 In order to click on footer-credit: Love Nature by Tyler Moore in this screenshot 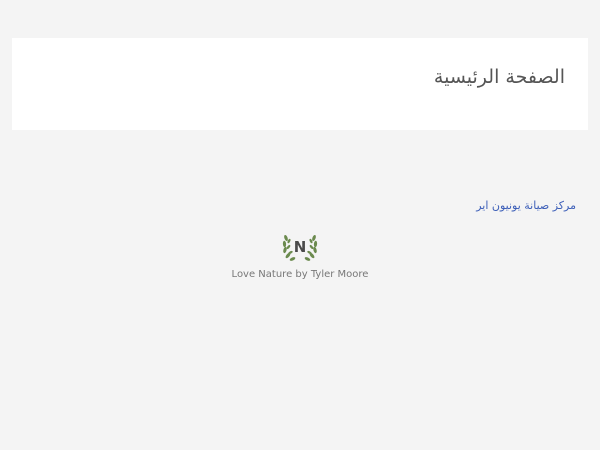, I will do `click(300, 274)`.